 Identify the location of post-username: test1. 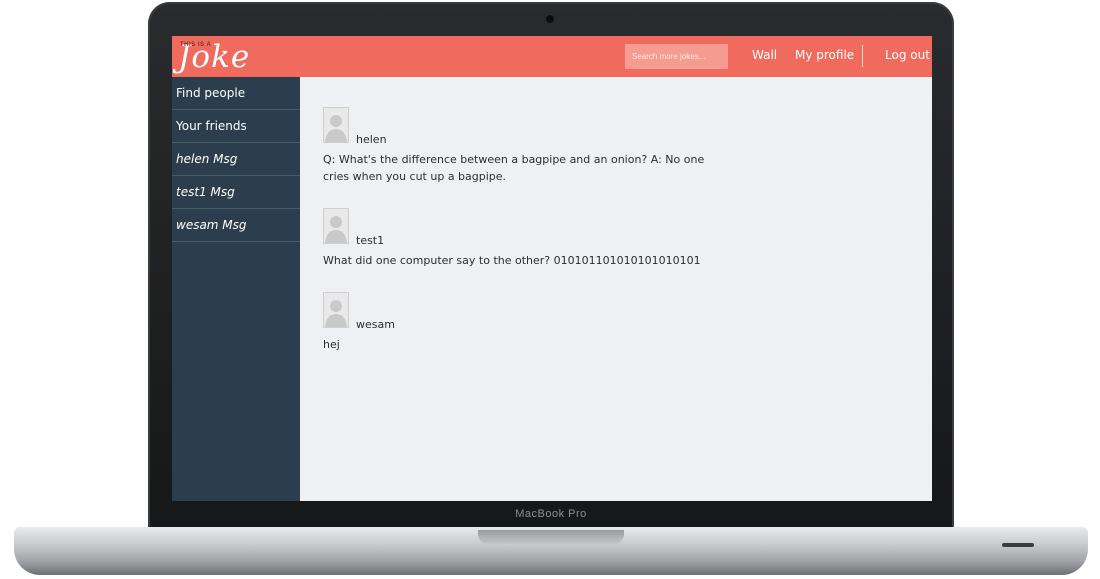
(370, 240).